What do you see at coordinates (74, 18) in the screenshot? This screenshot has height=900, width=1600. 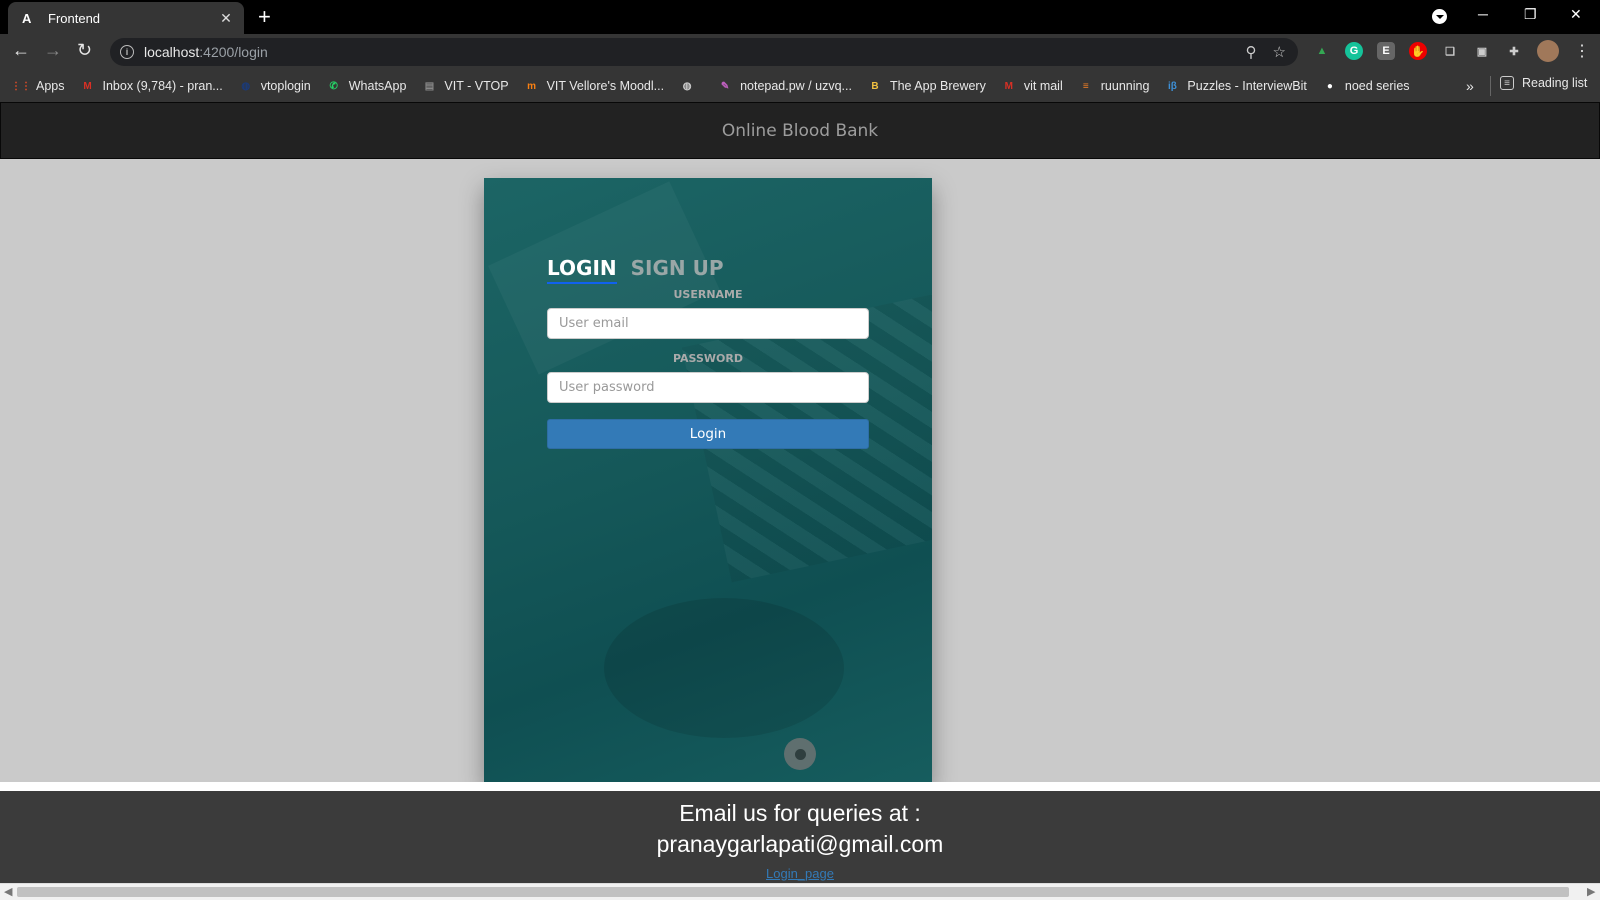 I see `tab-title: Frontend` at bounding box center [74, 18].